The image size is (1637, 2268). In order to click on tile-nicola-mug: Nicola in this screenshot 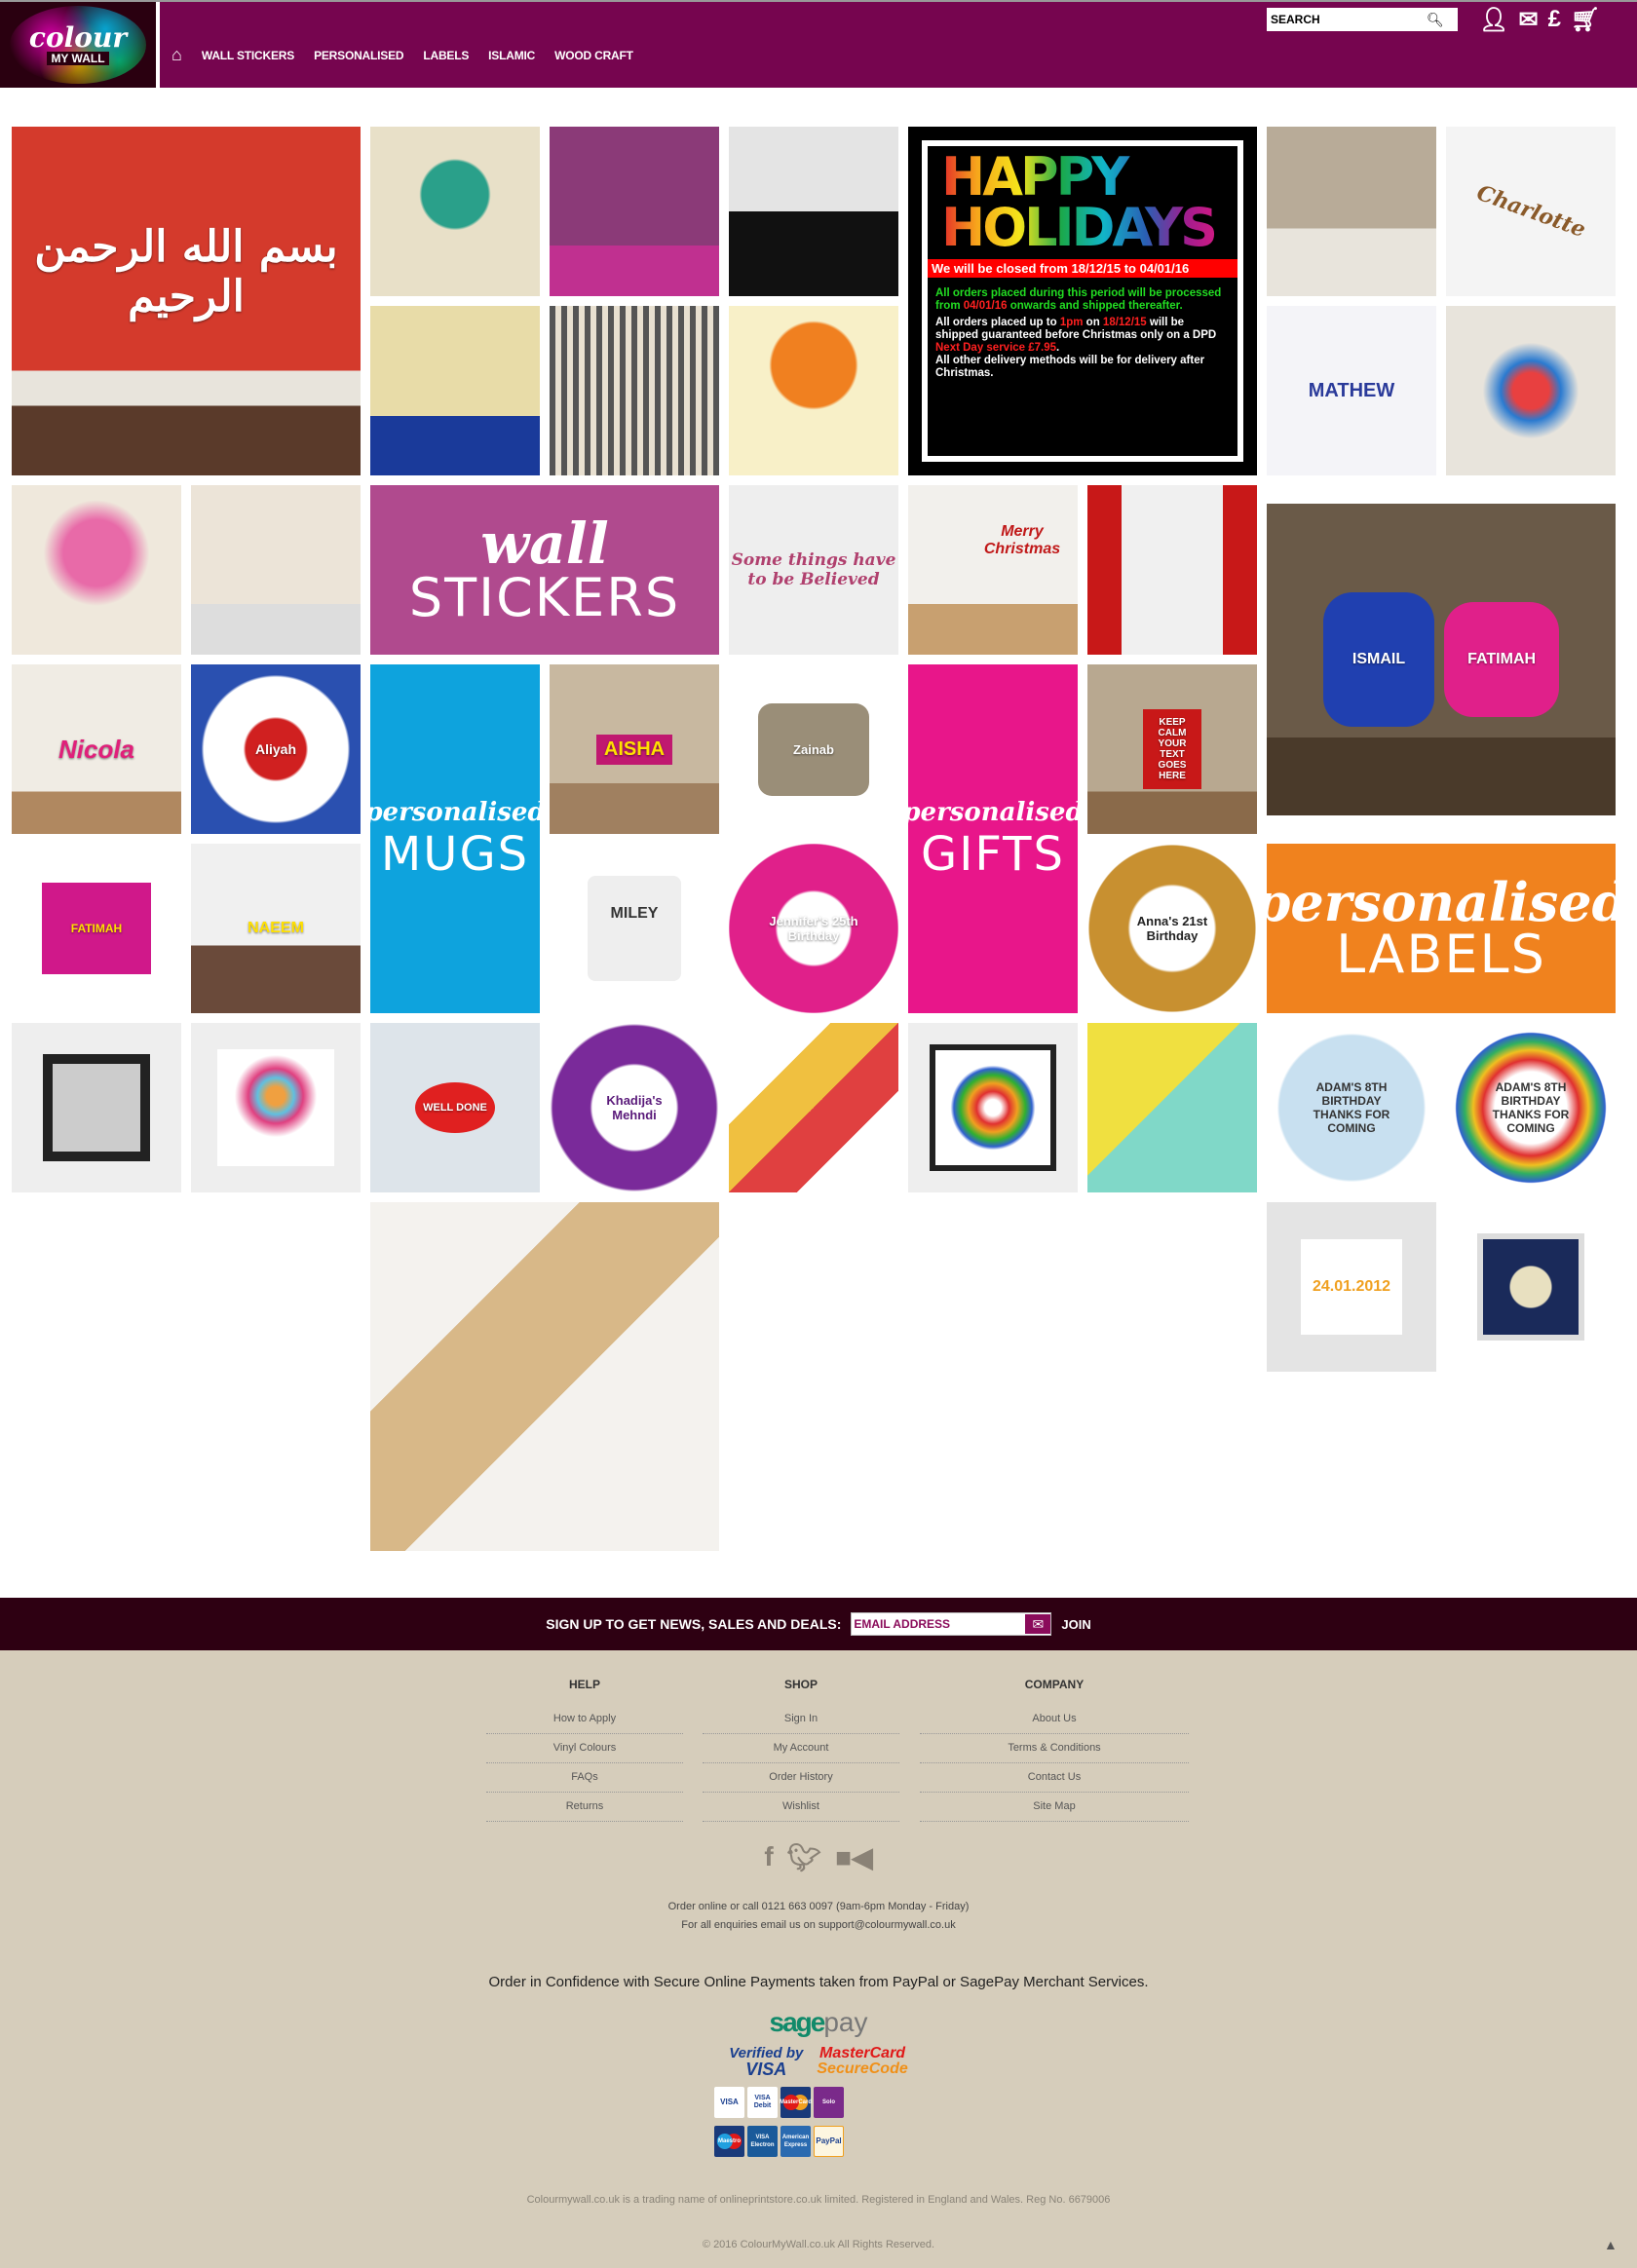, I will do `click(96, 749)`.